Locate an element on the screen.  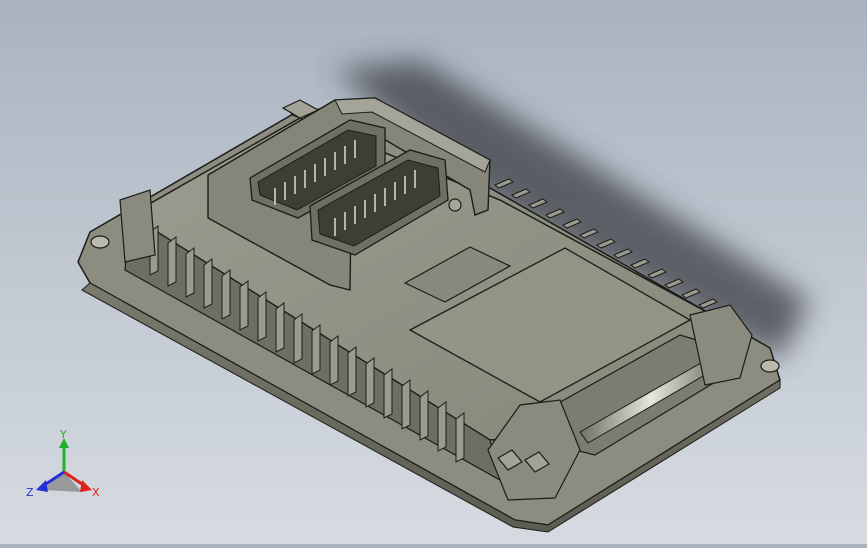
screw-boss is located at coordinates (455, 205).